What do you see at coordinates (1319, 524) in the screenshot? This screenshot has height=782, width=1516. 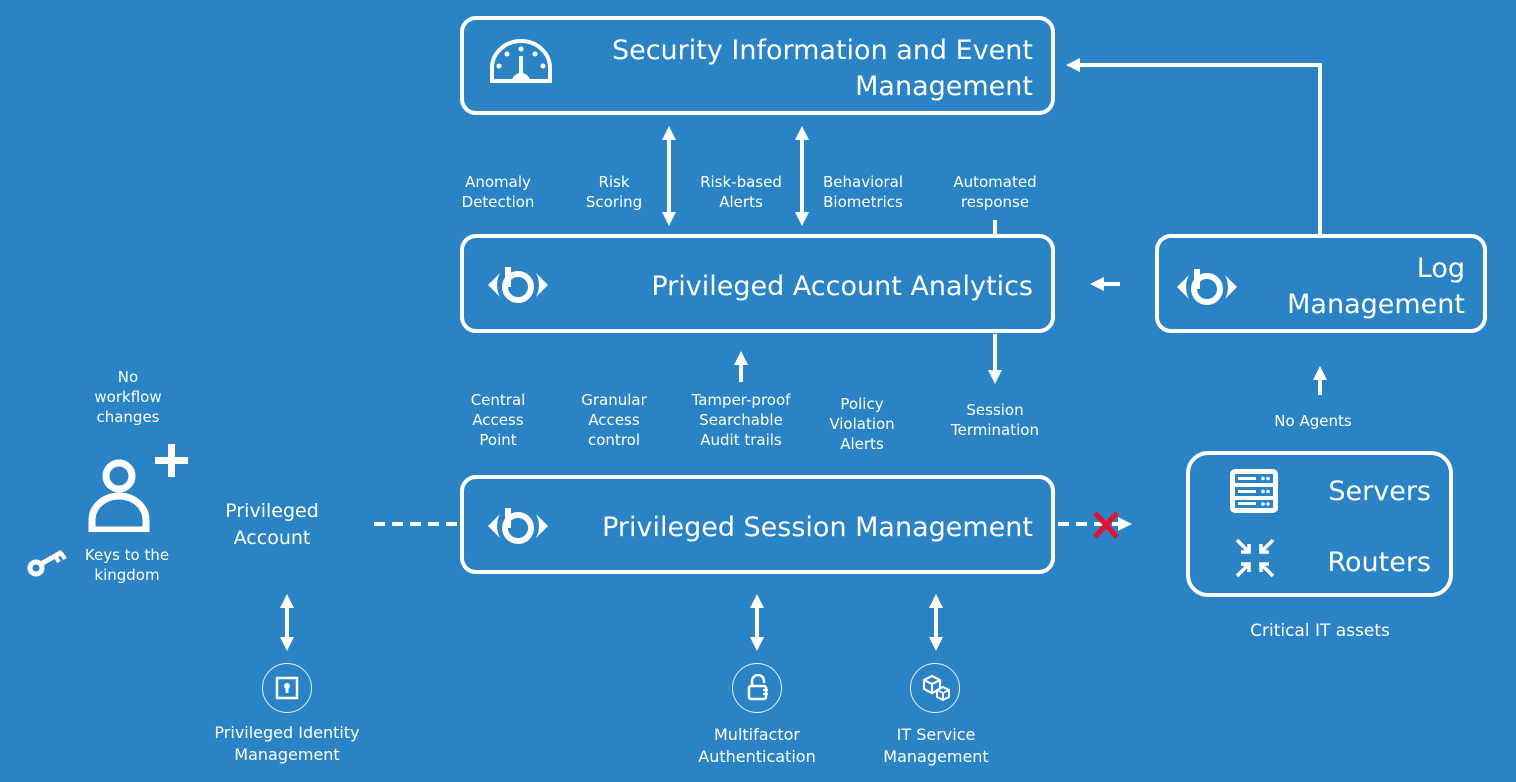 I see `critical-assets-box: Servers Routers` at bounding box center [1319, 524].